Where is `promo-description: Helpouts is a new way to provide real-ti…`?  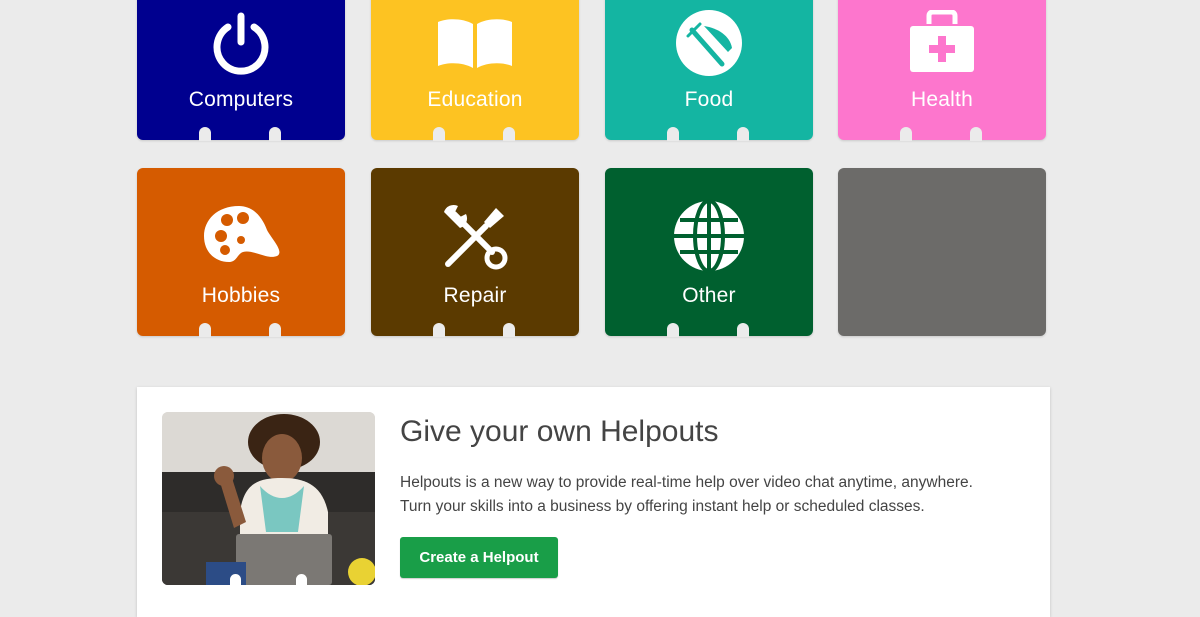 promo-description: Helpouts is a new way to provide real-ti… is located at coordinates (710, 495).